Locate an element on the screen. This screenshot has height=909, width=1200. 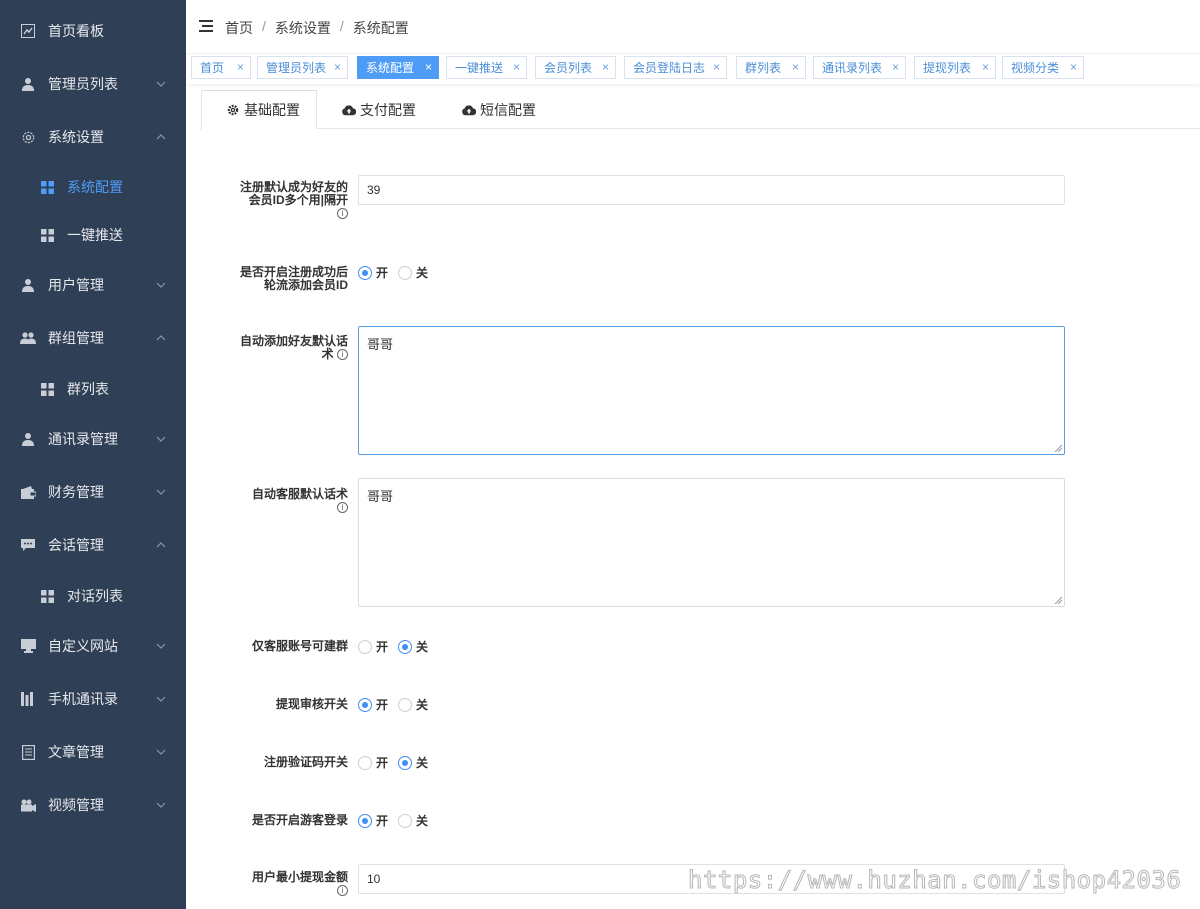
tab-label: 通讯录列表 is located at coordinates (852, 68).